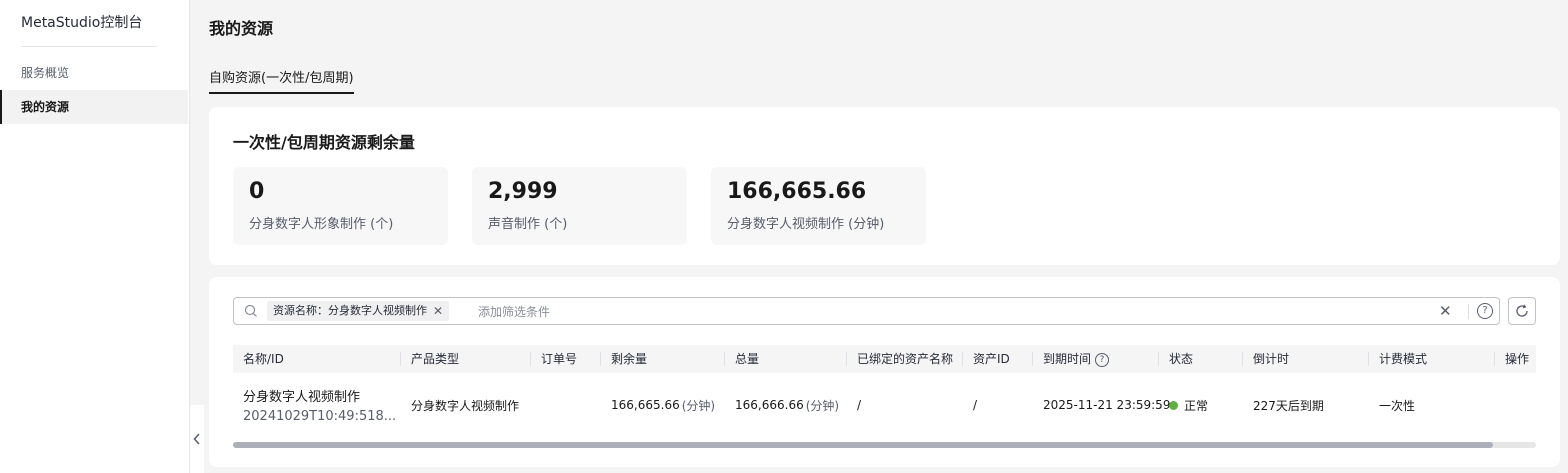 The width and height of the screenshot is (1568, 473). What do you see at coordinates (281, 79) in the screenshot?
I see `tab-self-purchased-resources: 自购资源(一次性/包周期)` at bounding box center [281, 79].